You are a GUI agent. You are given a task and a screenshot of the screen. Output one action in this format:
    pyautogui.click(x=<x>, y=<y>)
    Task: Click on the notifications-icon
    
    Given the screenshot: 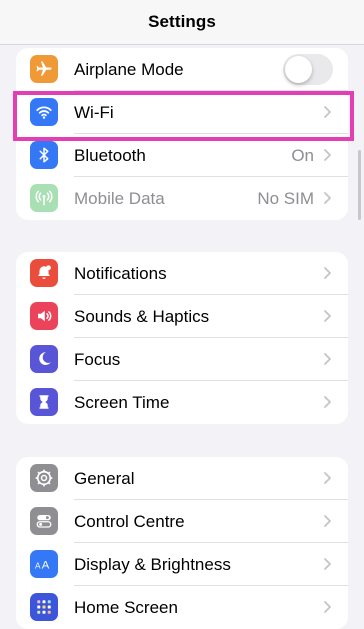 What is the action you would take?
    pyautogui.click(x=44, y=273)
    